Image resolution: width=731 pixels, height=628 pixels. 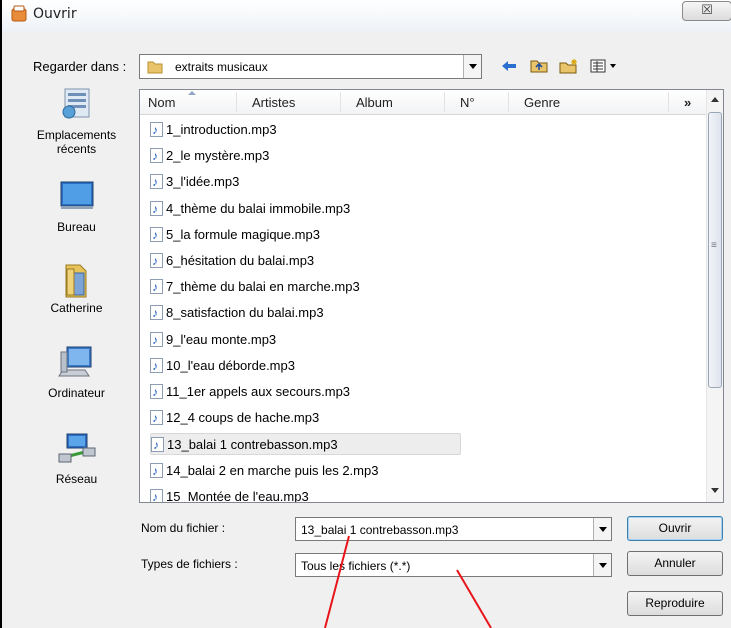 What do you see at coordinates (675, 603) in the screenshot?
I see `play-button: Reproduire` at bounding box center [675, 603].